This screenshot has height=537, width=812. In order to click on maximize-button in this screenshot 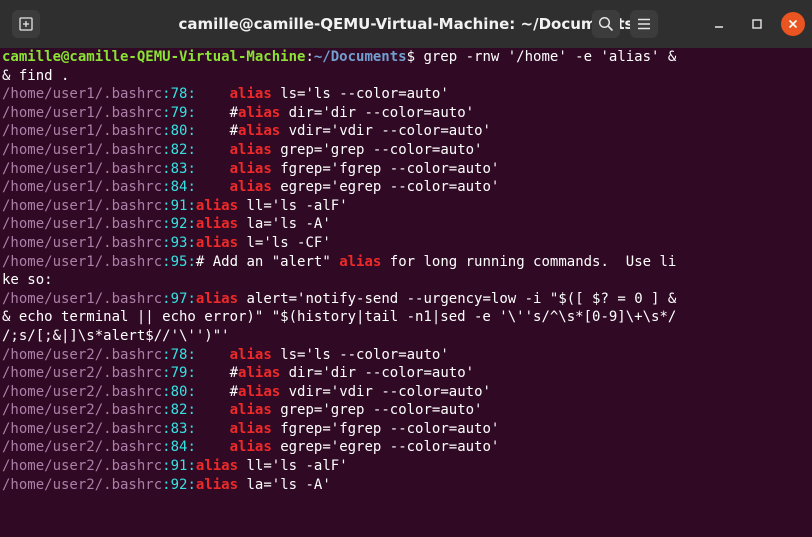, I will do `click(757, 24)`.